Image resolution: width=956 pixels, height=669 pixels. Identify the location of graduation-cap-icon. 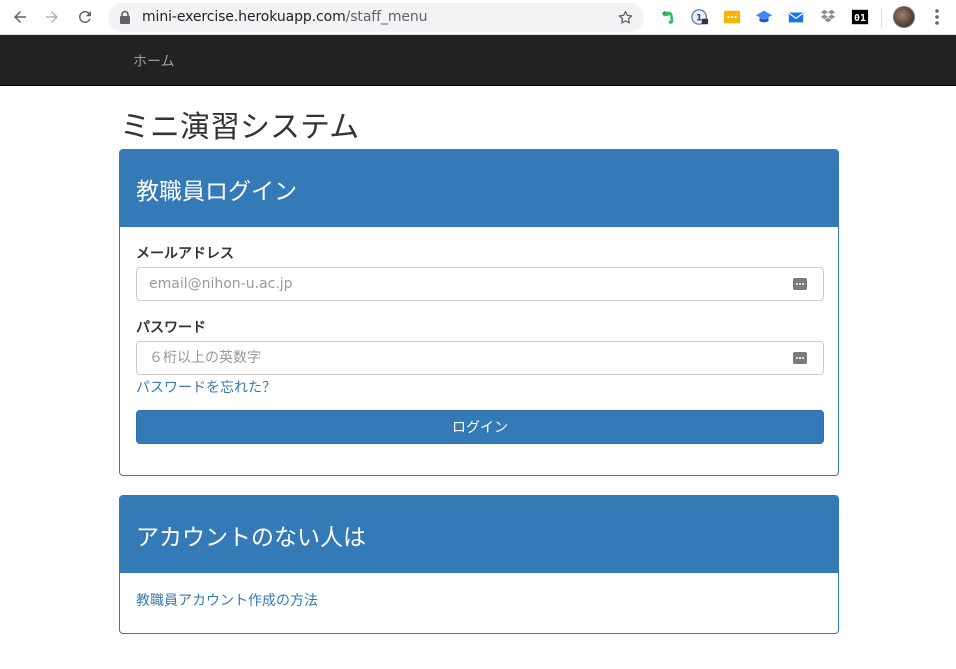
(764, 17).